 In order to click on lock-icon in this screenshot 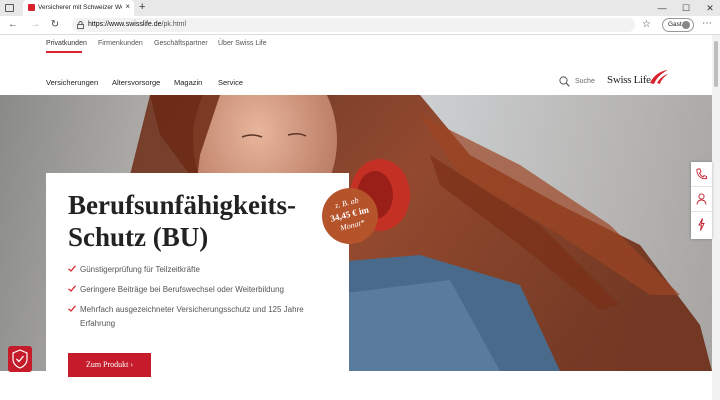, I will do `click(80, 25)`.